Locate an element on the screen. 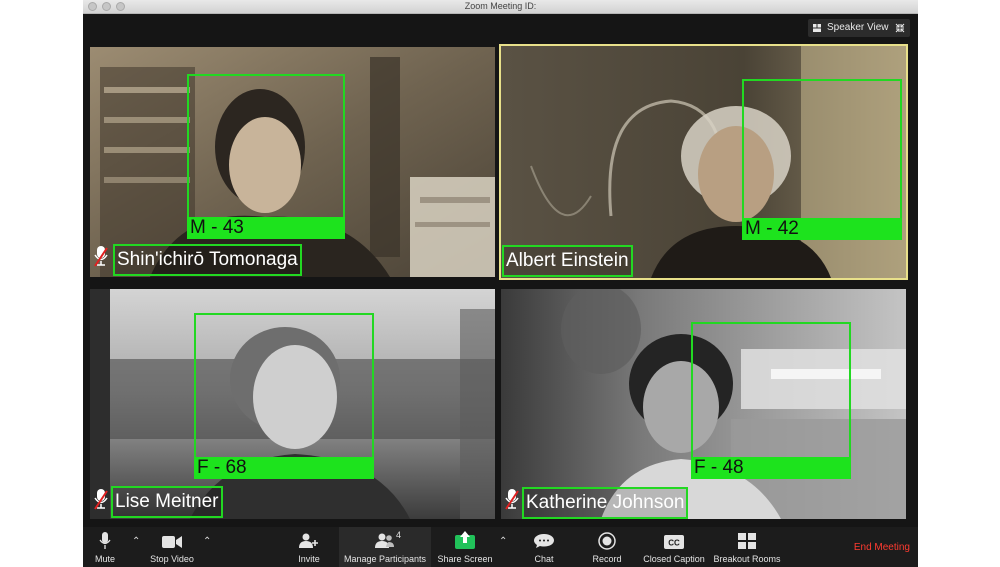 This screenshot has height=567, width=1000. share-screen-button: Share Screen is located at coordinates (465, 547).